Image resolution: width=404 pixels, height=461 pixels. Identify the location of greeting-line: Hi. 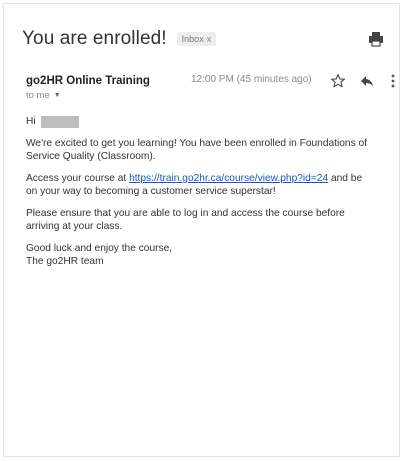
(201, 121).